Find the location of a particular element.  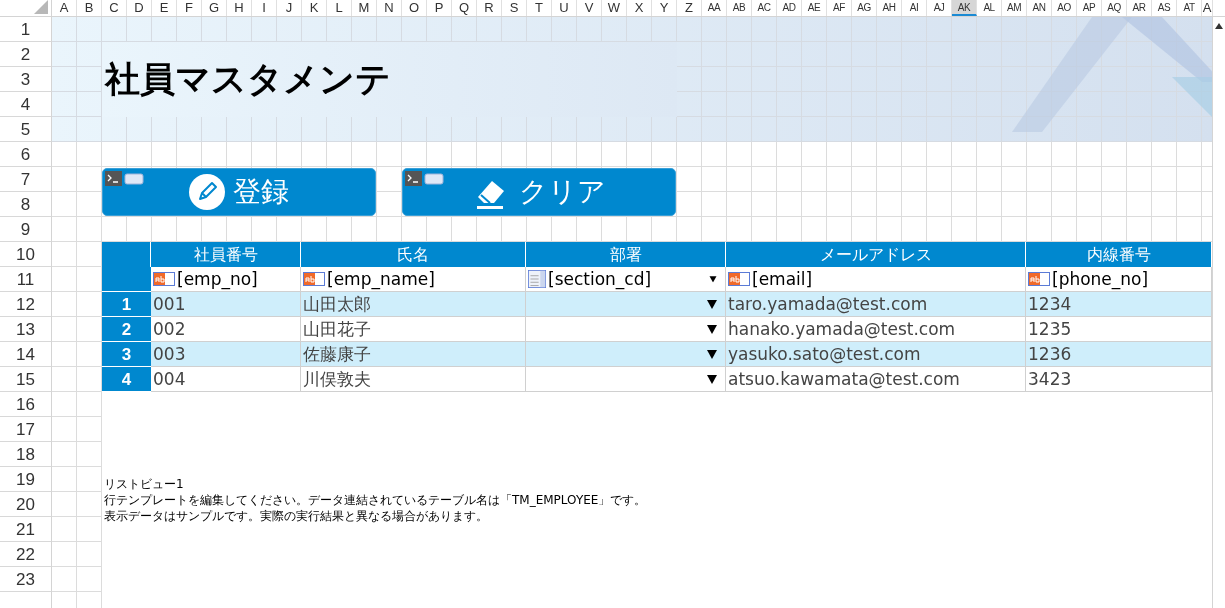

table-cell: 1234 is located at coordinates (1050, 304).